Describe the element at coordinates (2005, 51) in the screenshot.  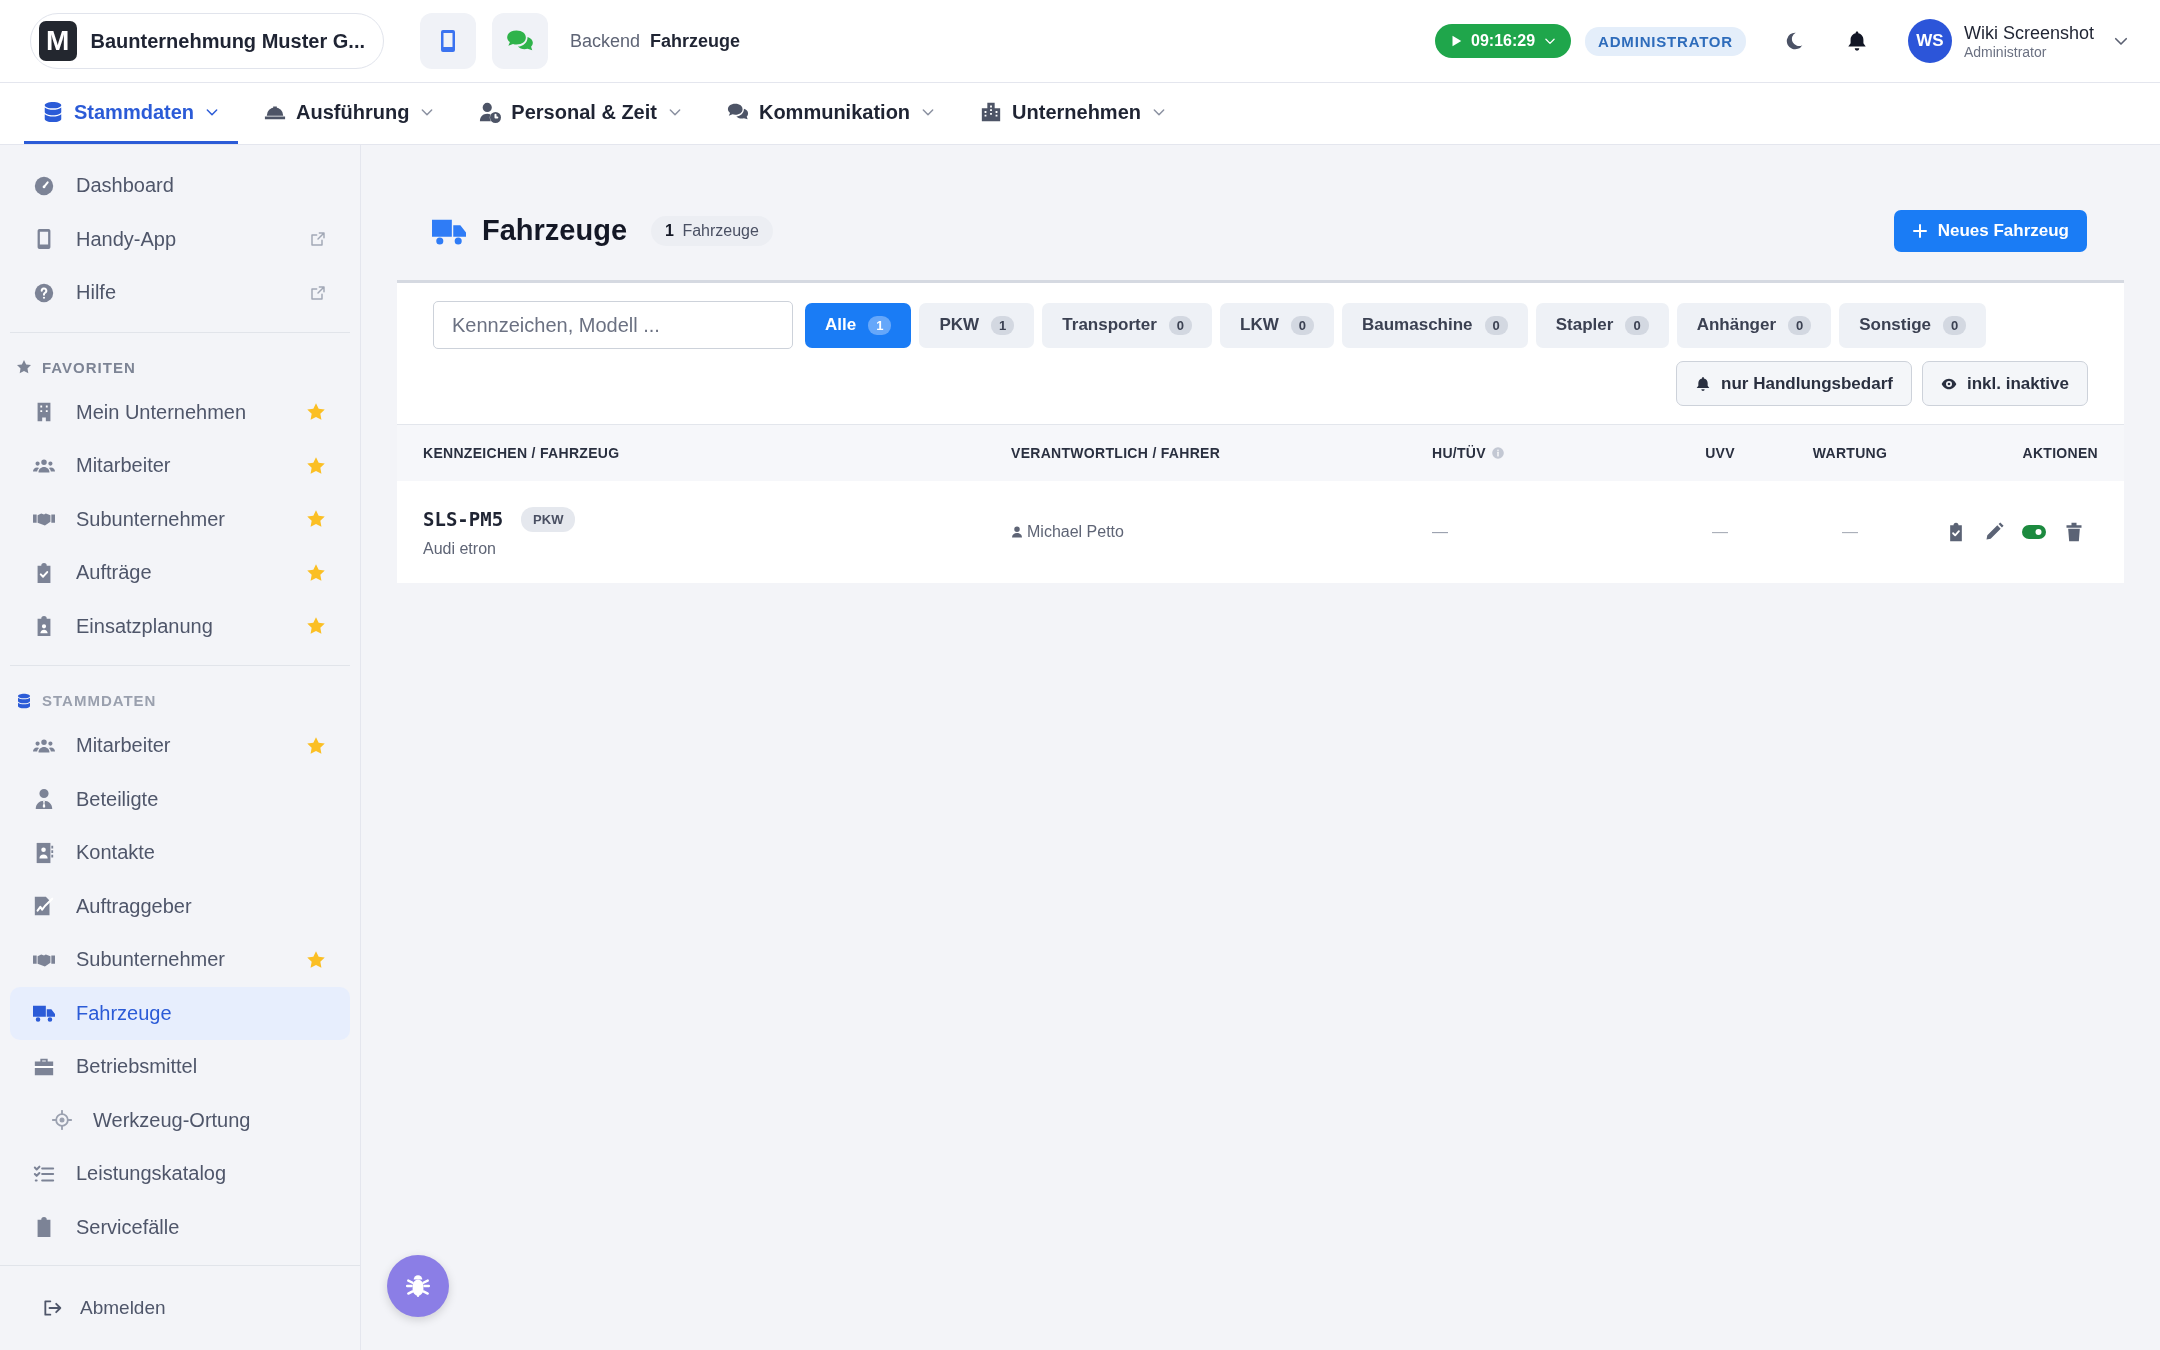
I see `user-role: Administrator` at that location.